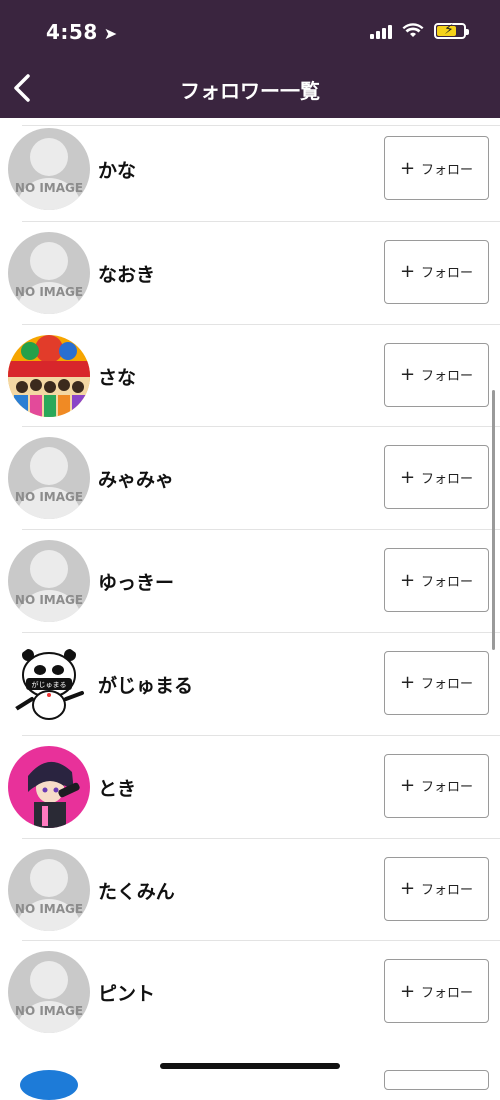 The height and width of the screenshot is (1100, 500). I want to click on list-item: NO IMAGE たくみん + フォロー, so click(254, 889).